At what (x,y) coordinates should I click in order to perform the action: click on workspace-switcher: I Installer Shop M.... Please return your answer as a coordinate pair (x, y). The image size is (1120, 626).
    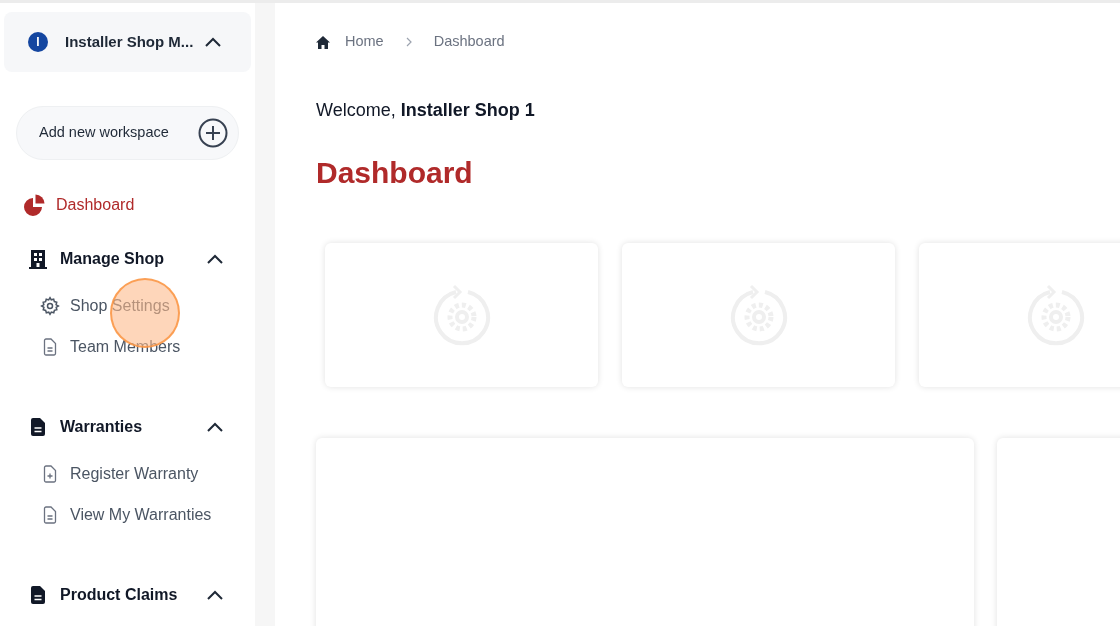
    Looking at the image, I should click on (127, 42).